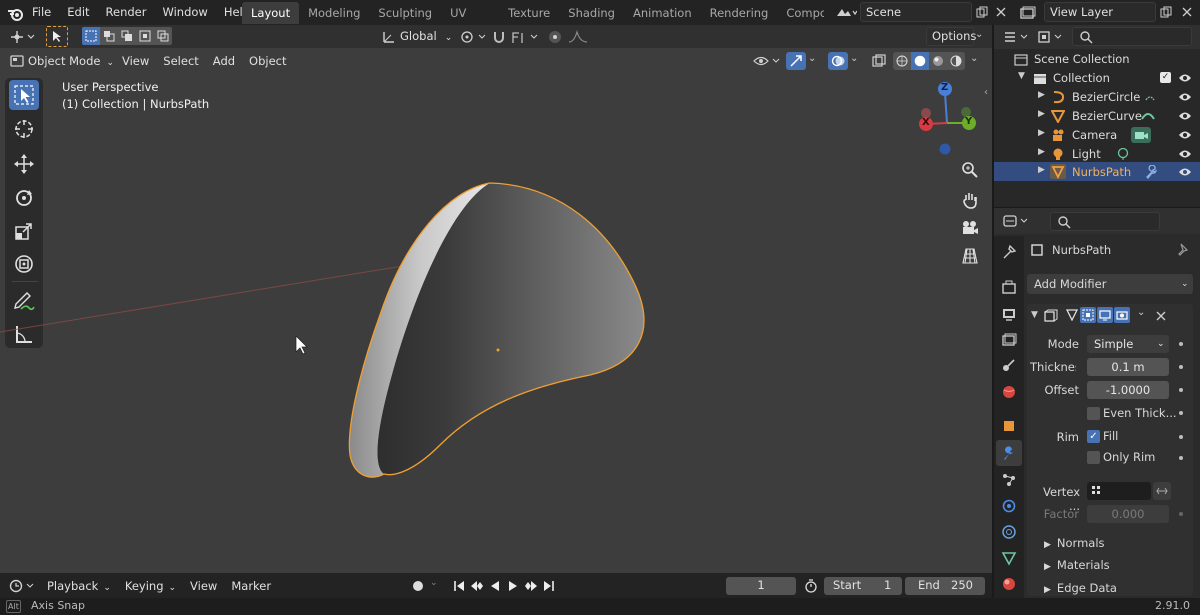 Image resolution: width=1200 pixels, height=615 pixels. What do you see at coordinates (79, 586) in the screenshot?
I see `menu-playback: Playback ⌄` at bounding box center [79, 586].